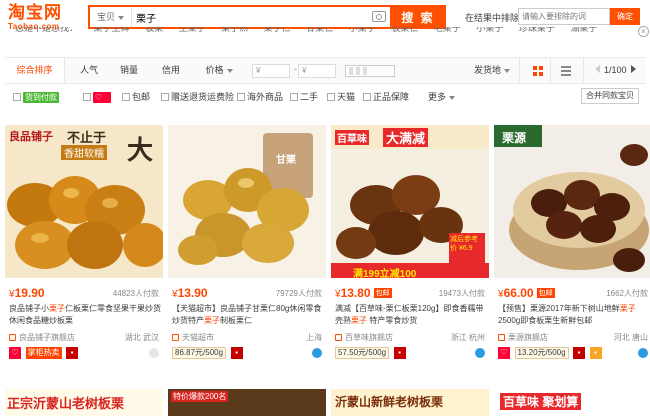 The width and height of the screenshot is (650, 416). What do you see at coordinates (418, 17) in the screenshot?
I see `search-button: 搜 索` at bounding box center [418, 17].